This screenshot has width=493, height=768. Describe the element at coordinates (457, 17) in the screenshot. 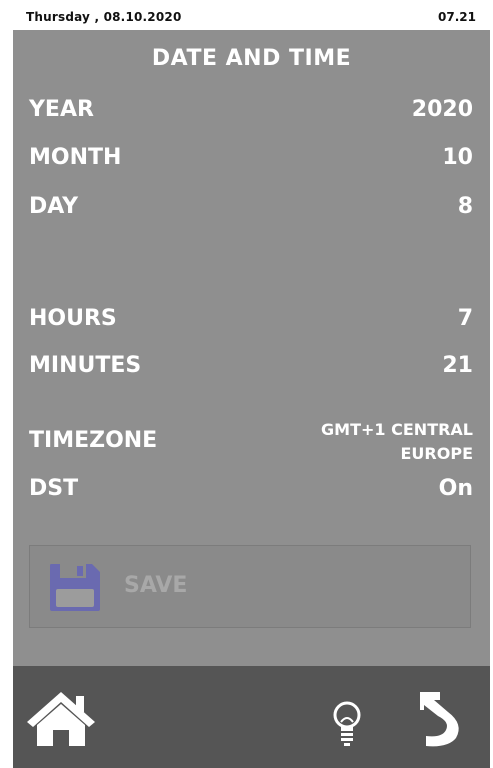

I see `status-time: 07.21` at that location.